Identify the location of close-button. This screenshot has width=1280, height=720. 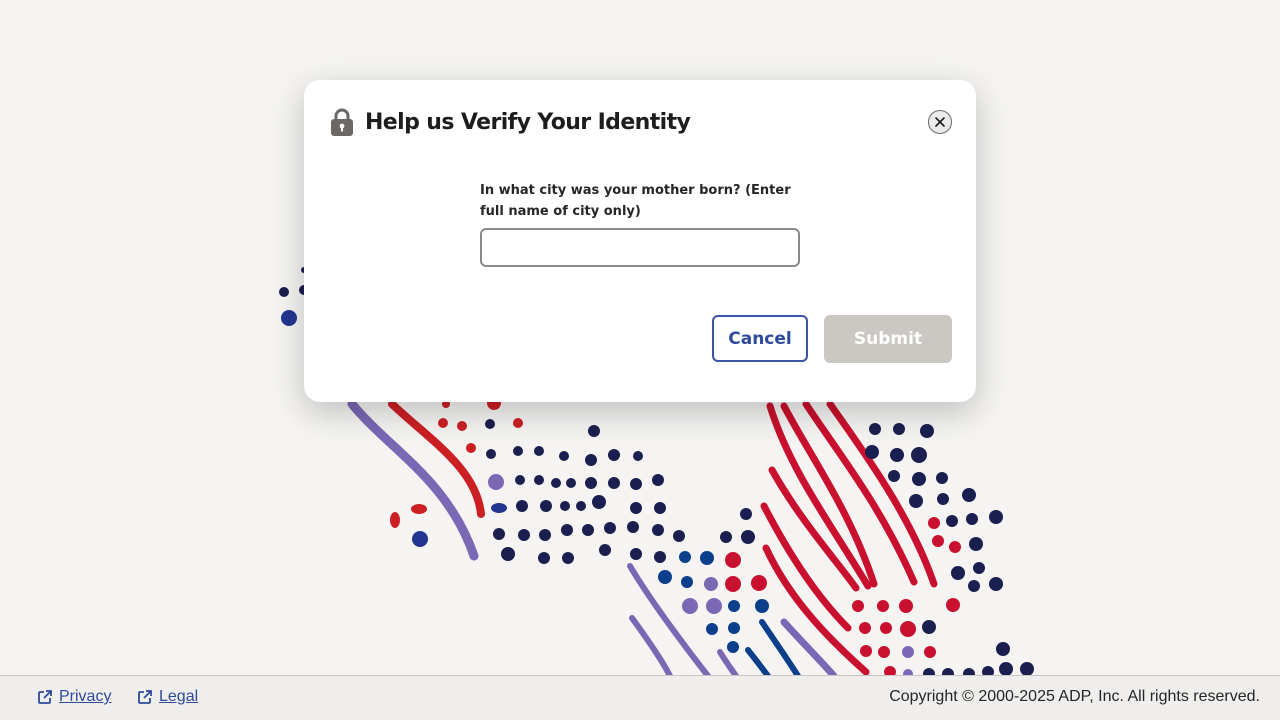
(940, 122).